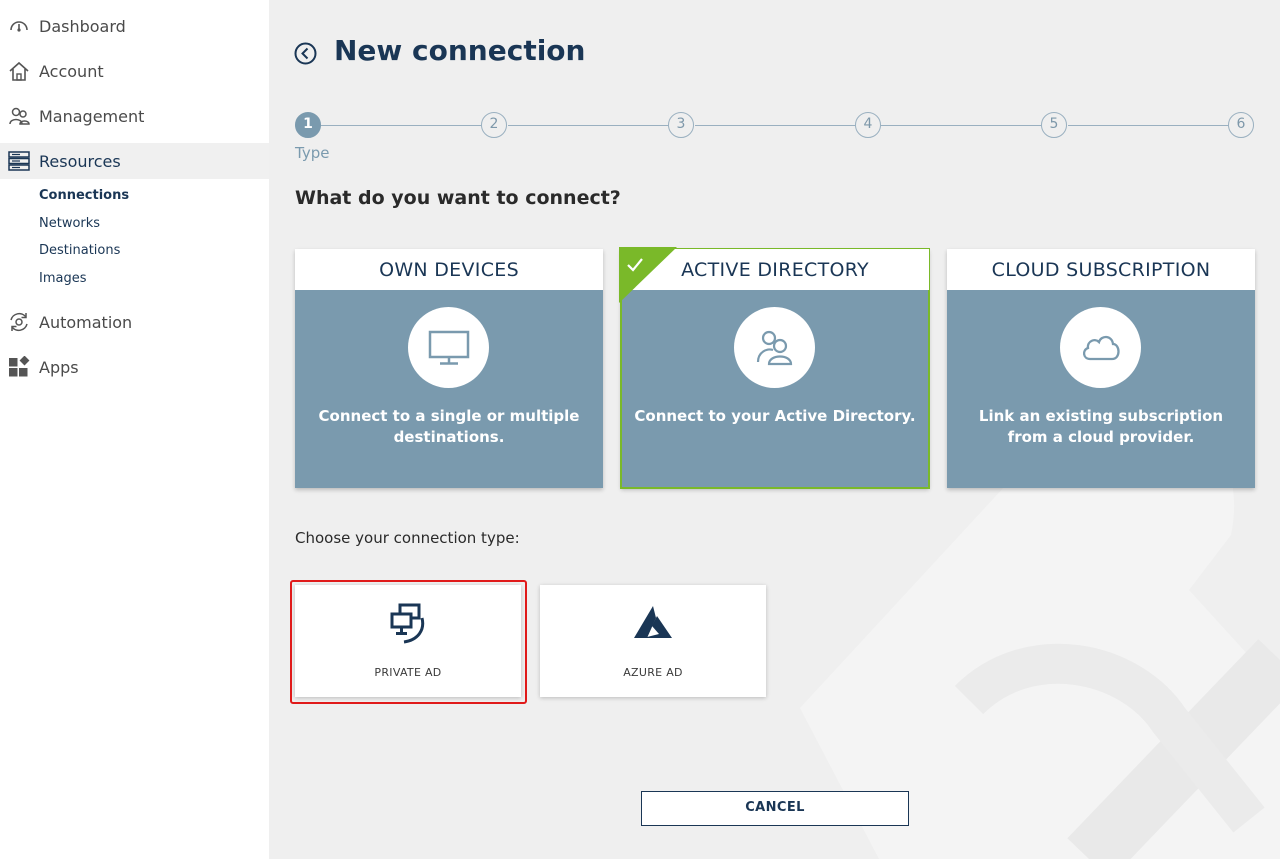 The image size is (1280, 859). What do you see at coordinates (86, 322) in the screenshot?
I see `nav-label: Automation` at bounding box center [86, 322].